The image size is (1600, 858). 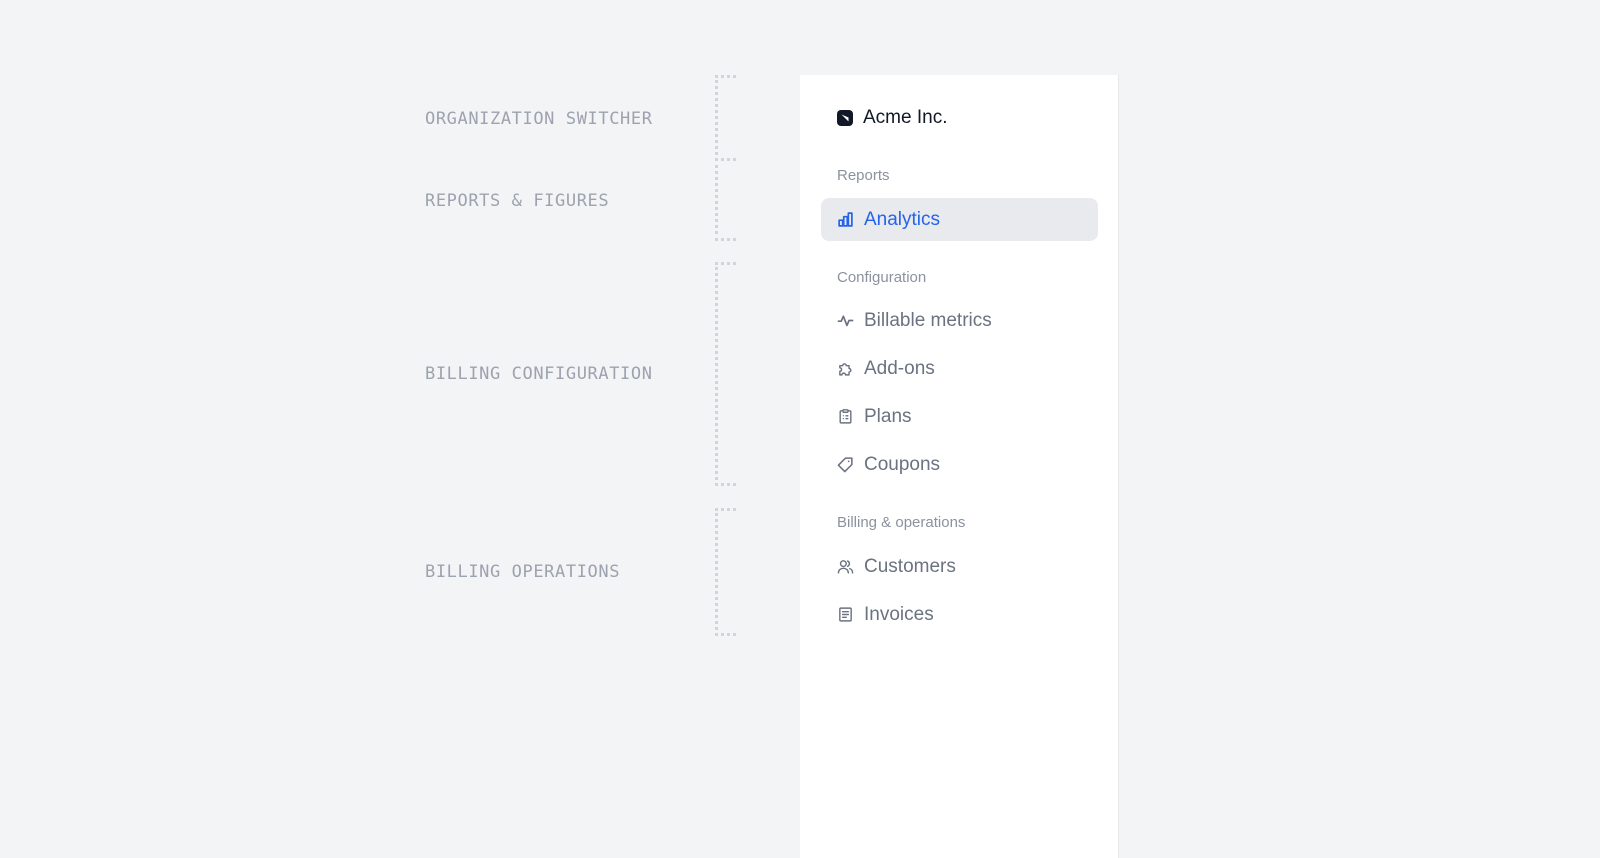 What do you see at coordinates (539, 119) in the screenshot?
I see `annotation-organization-switcher: ORGANIZATION SWITCHER` at bounding box center [539, 119].